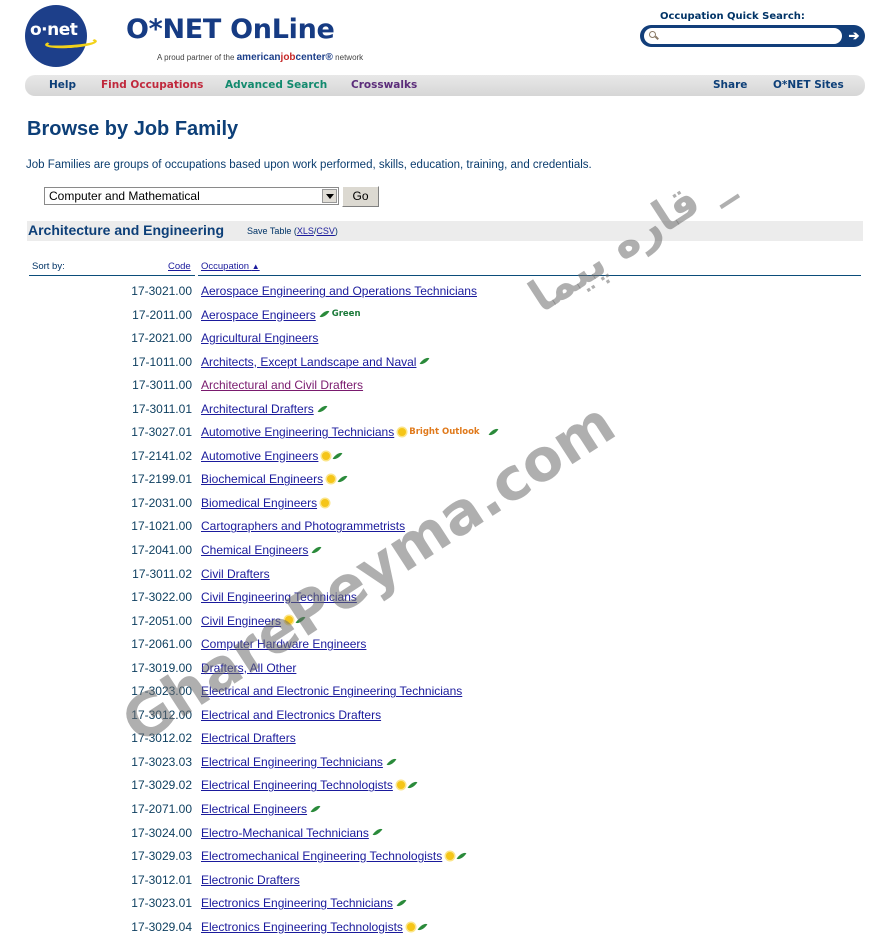 This screenshot has width=881, height=943. I want to click on brand-part: job, so click(288, 57).